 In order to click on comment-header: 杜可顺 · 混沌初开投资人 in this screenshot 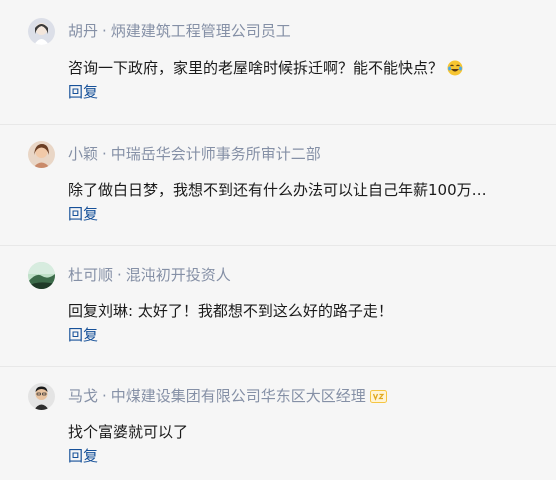, I will do `click(149, 275)`.